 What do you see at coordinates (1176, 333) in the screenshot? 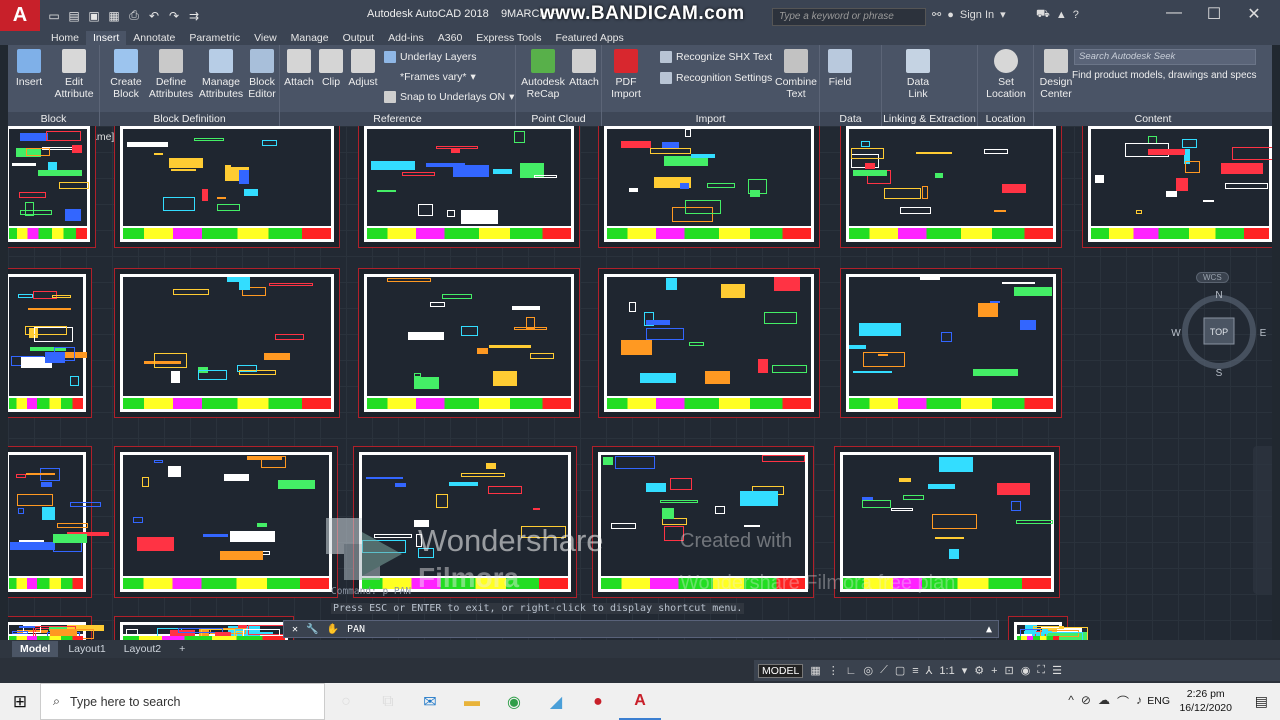
I see `viewcube-west: W` at bounding box center [1176, 333].